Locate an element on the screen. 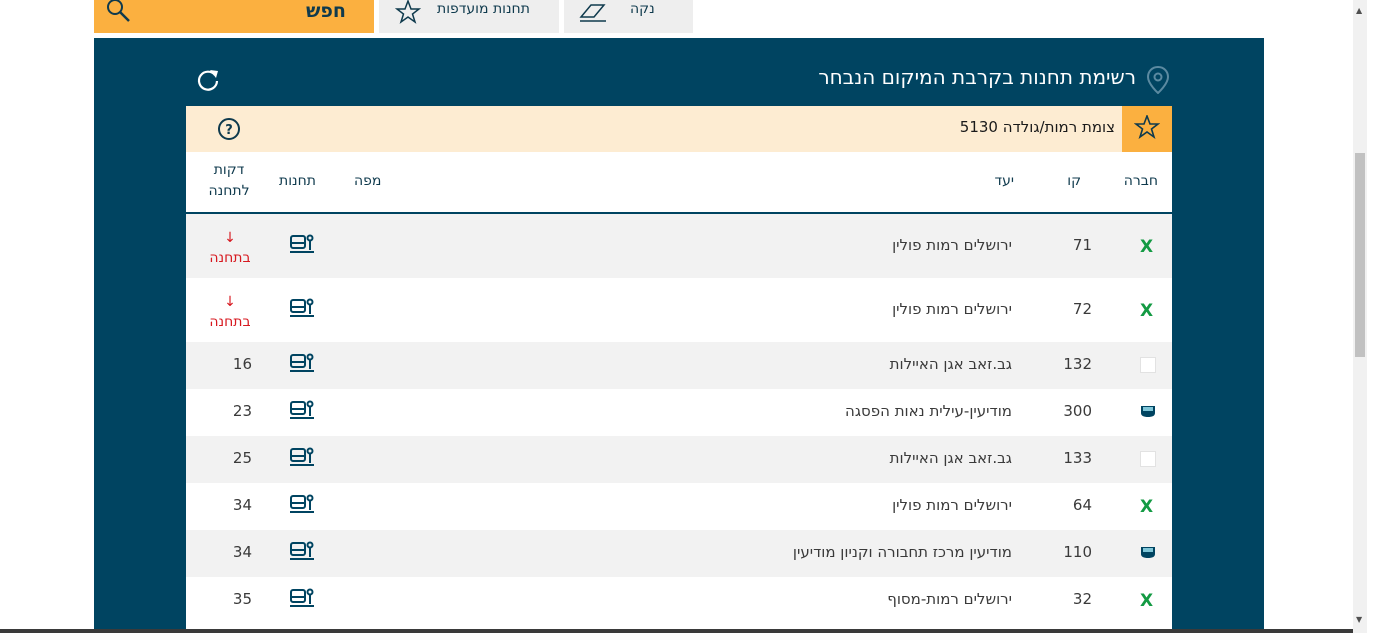 Image resolution: width=1374 pixels, height=633 pixels. table-row: 132 גב.זאב אגן האיילות 16 is located at coordinates (679, 365).